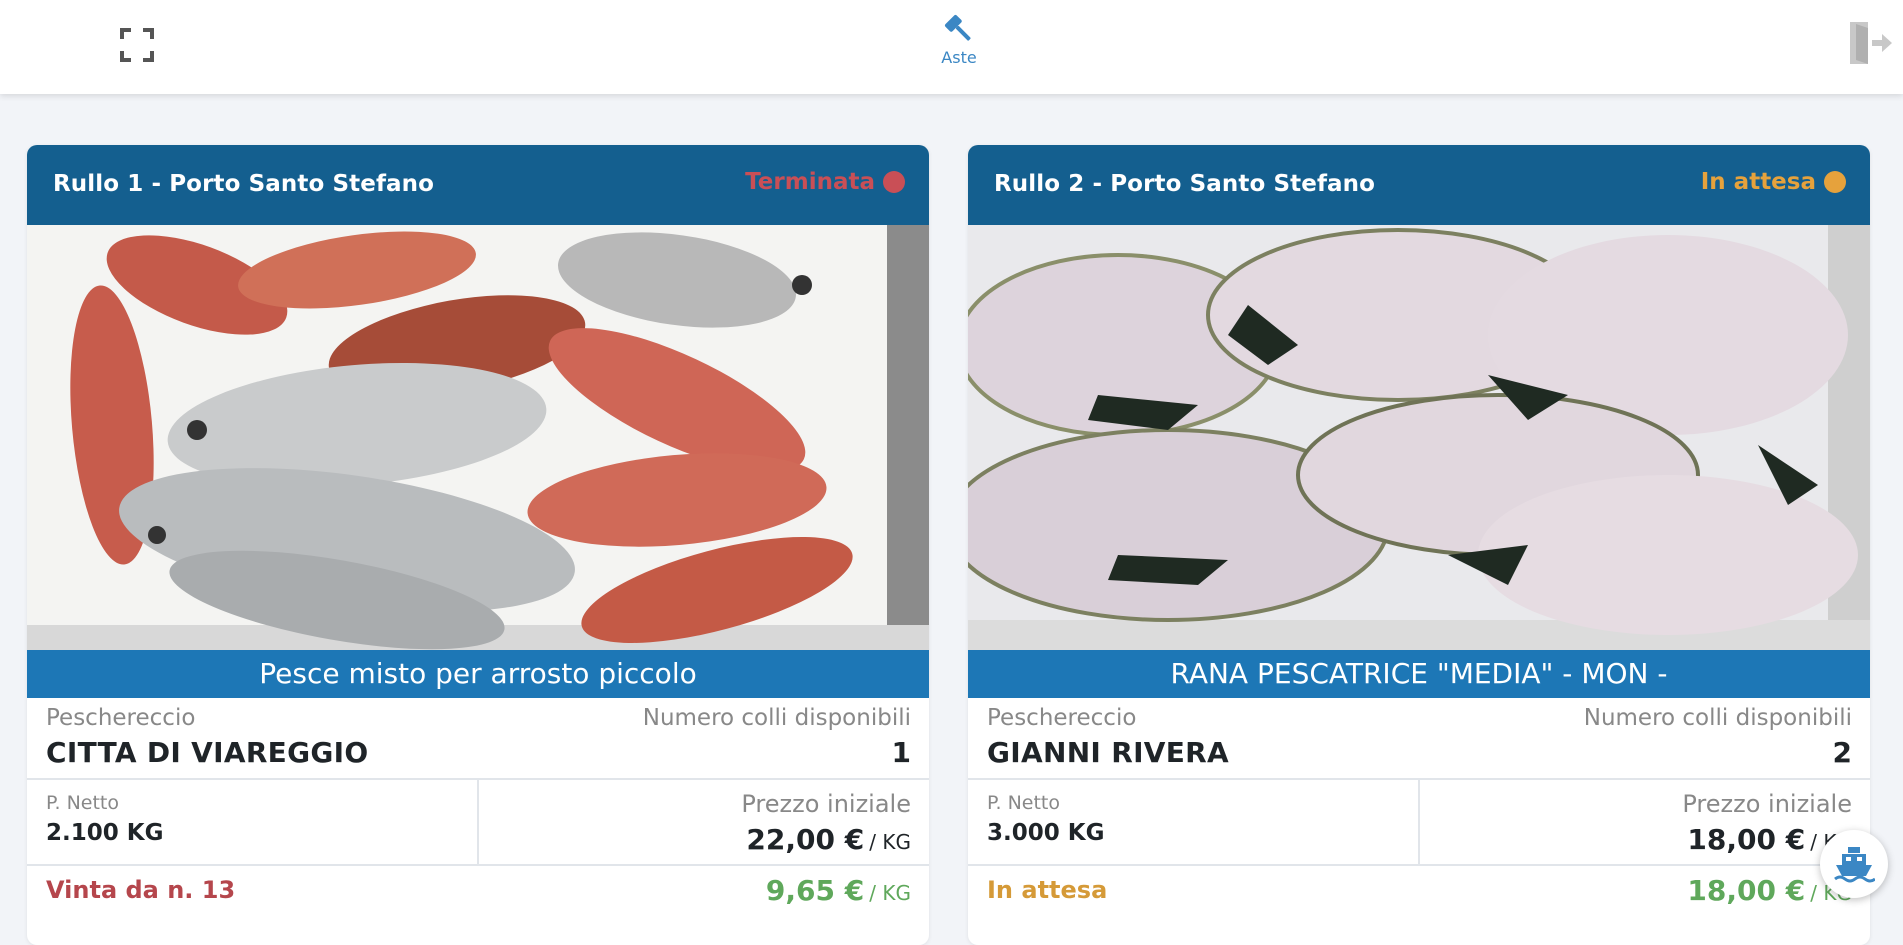 This screenshot has height=945, width=1903. I want to click on gavel-icon, so click(957, 27).